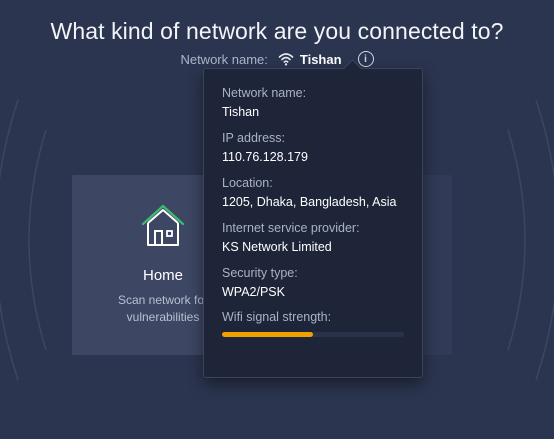 Image resolution: width=554 pixels, height=439 pixels. What do you see at coordinates (224, 59) in the screenshot?
I see `network-name-label: Network name:` at bounding box center [224, 59].